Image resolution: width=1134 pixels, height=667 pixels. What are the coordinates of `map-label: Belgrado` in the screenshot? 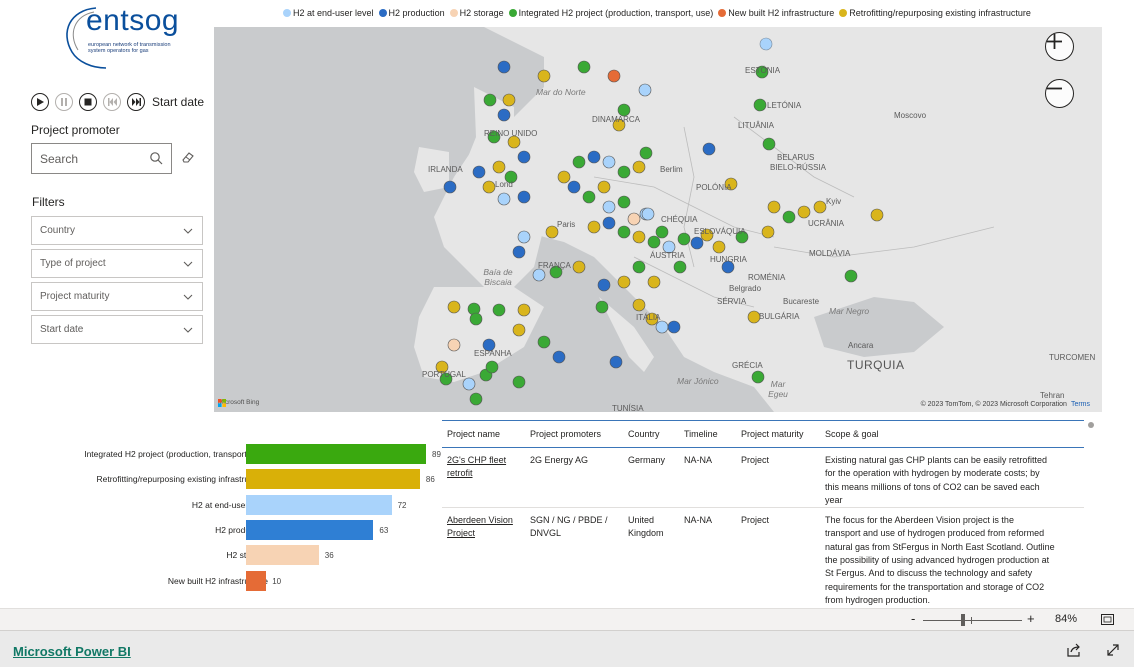 It's located at (745, 288).